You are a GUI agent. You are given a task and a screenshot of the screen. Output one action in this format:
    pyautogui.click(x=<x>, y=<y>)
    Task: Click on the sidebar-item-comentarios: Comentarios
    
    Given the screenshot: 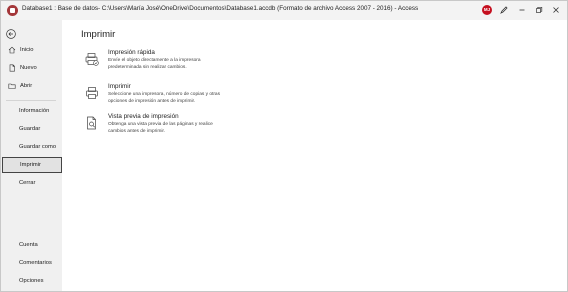 What is the action you would take?
    pyautogui.click(x=31, y=263)
    